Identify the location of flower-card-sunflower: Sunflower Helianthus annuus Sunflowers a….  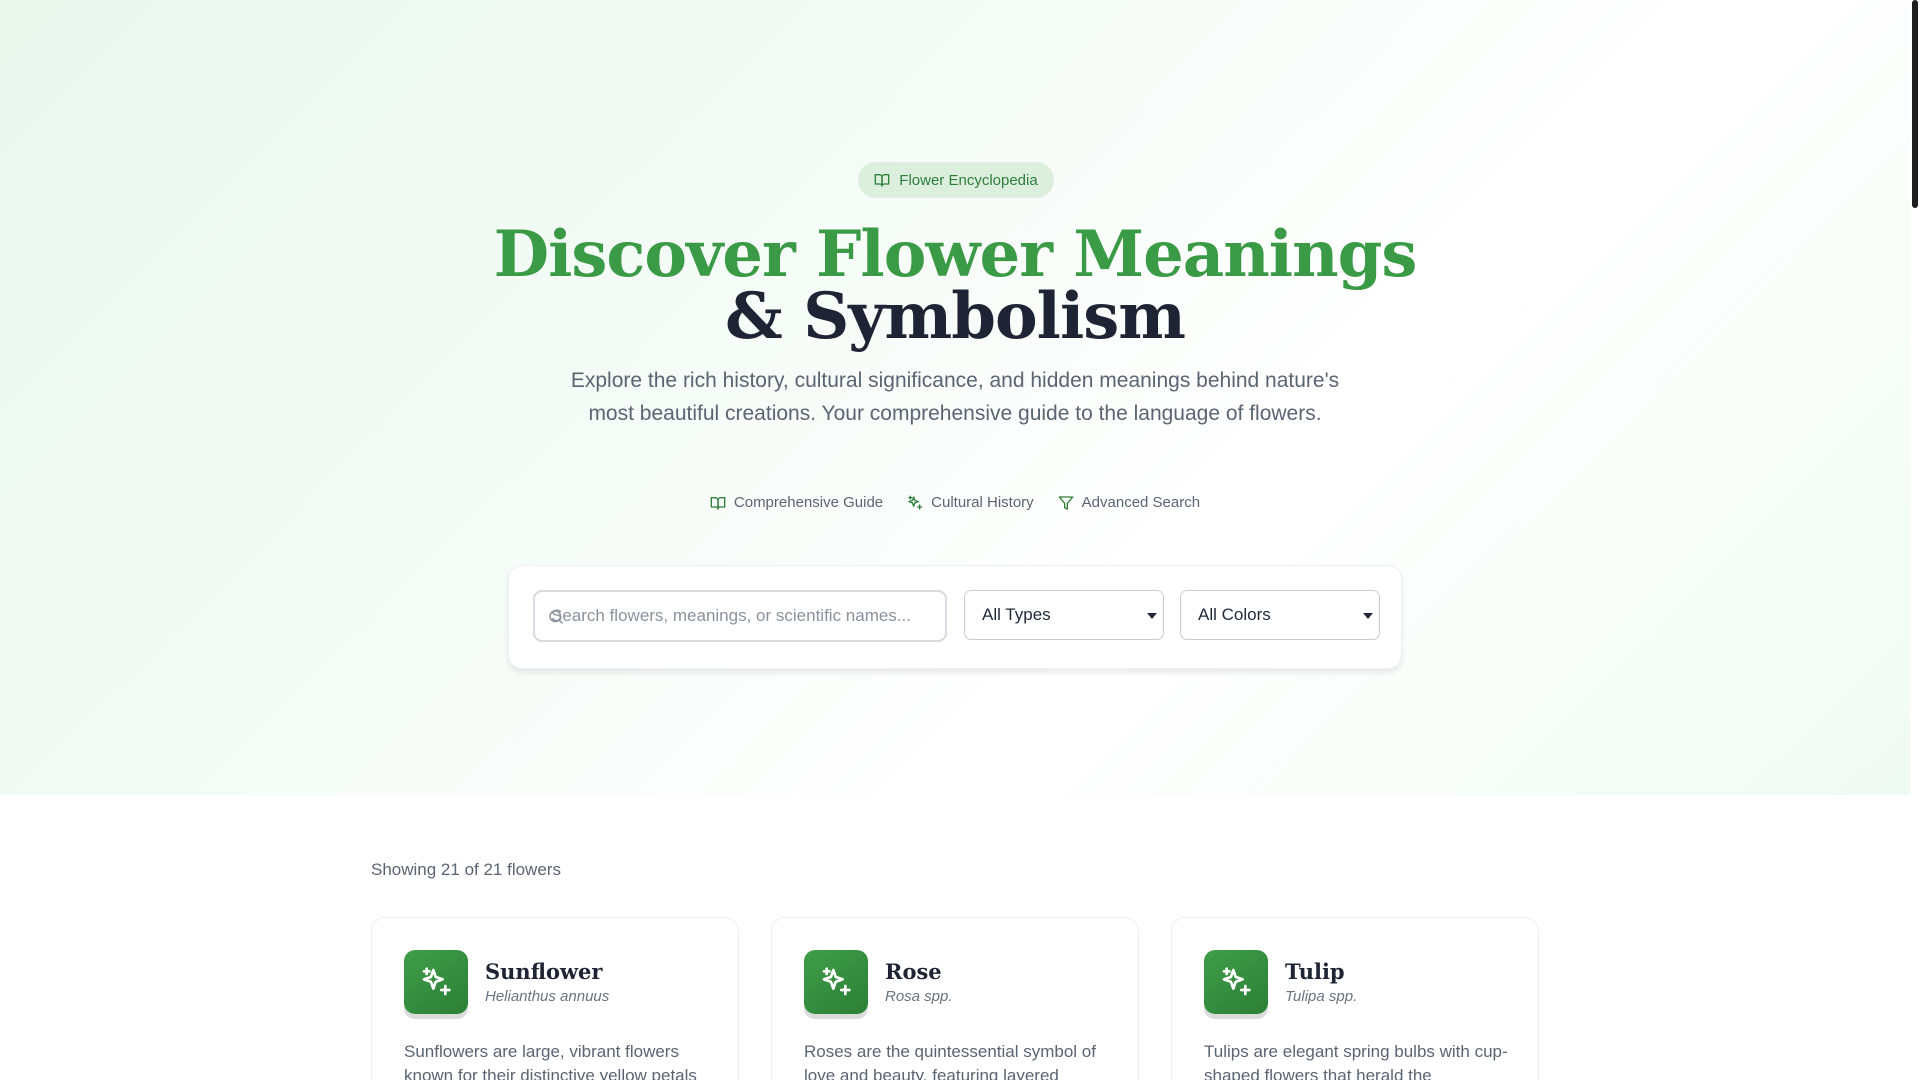
(555, 998).